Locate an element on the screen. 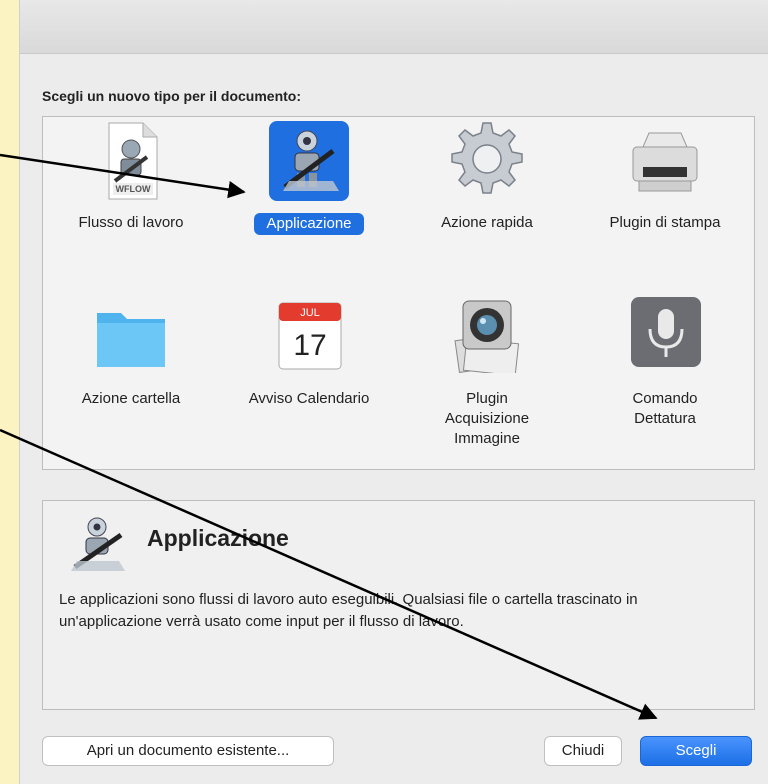  close-button: Chiudi is located at coordinates (583, 751).